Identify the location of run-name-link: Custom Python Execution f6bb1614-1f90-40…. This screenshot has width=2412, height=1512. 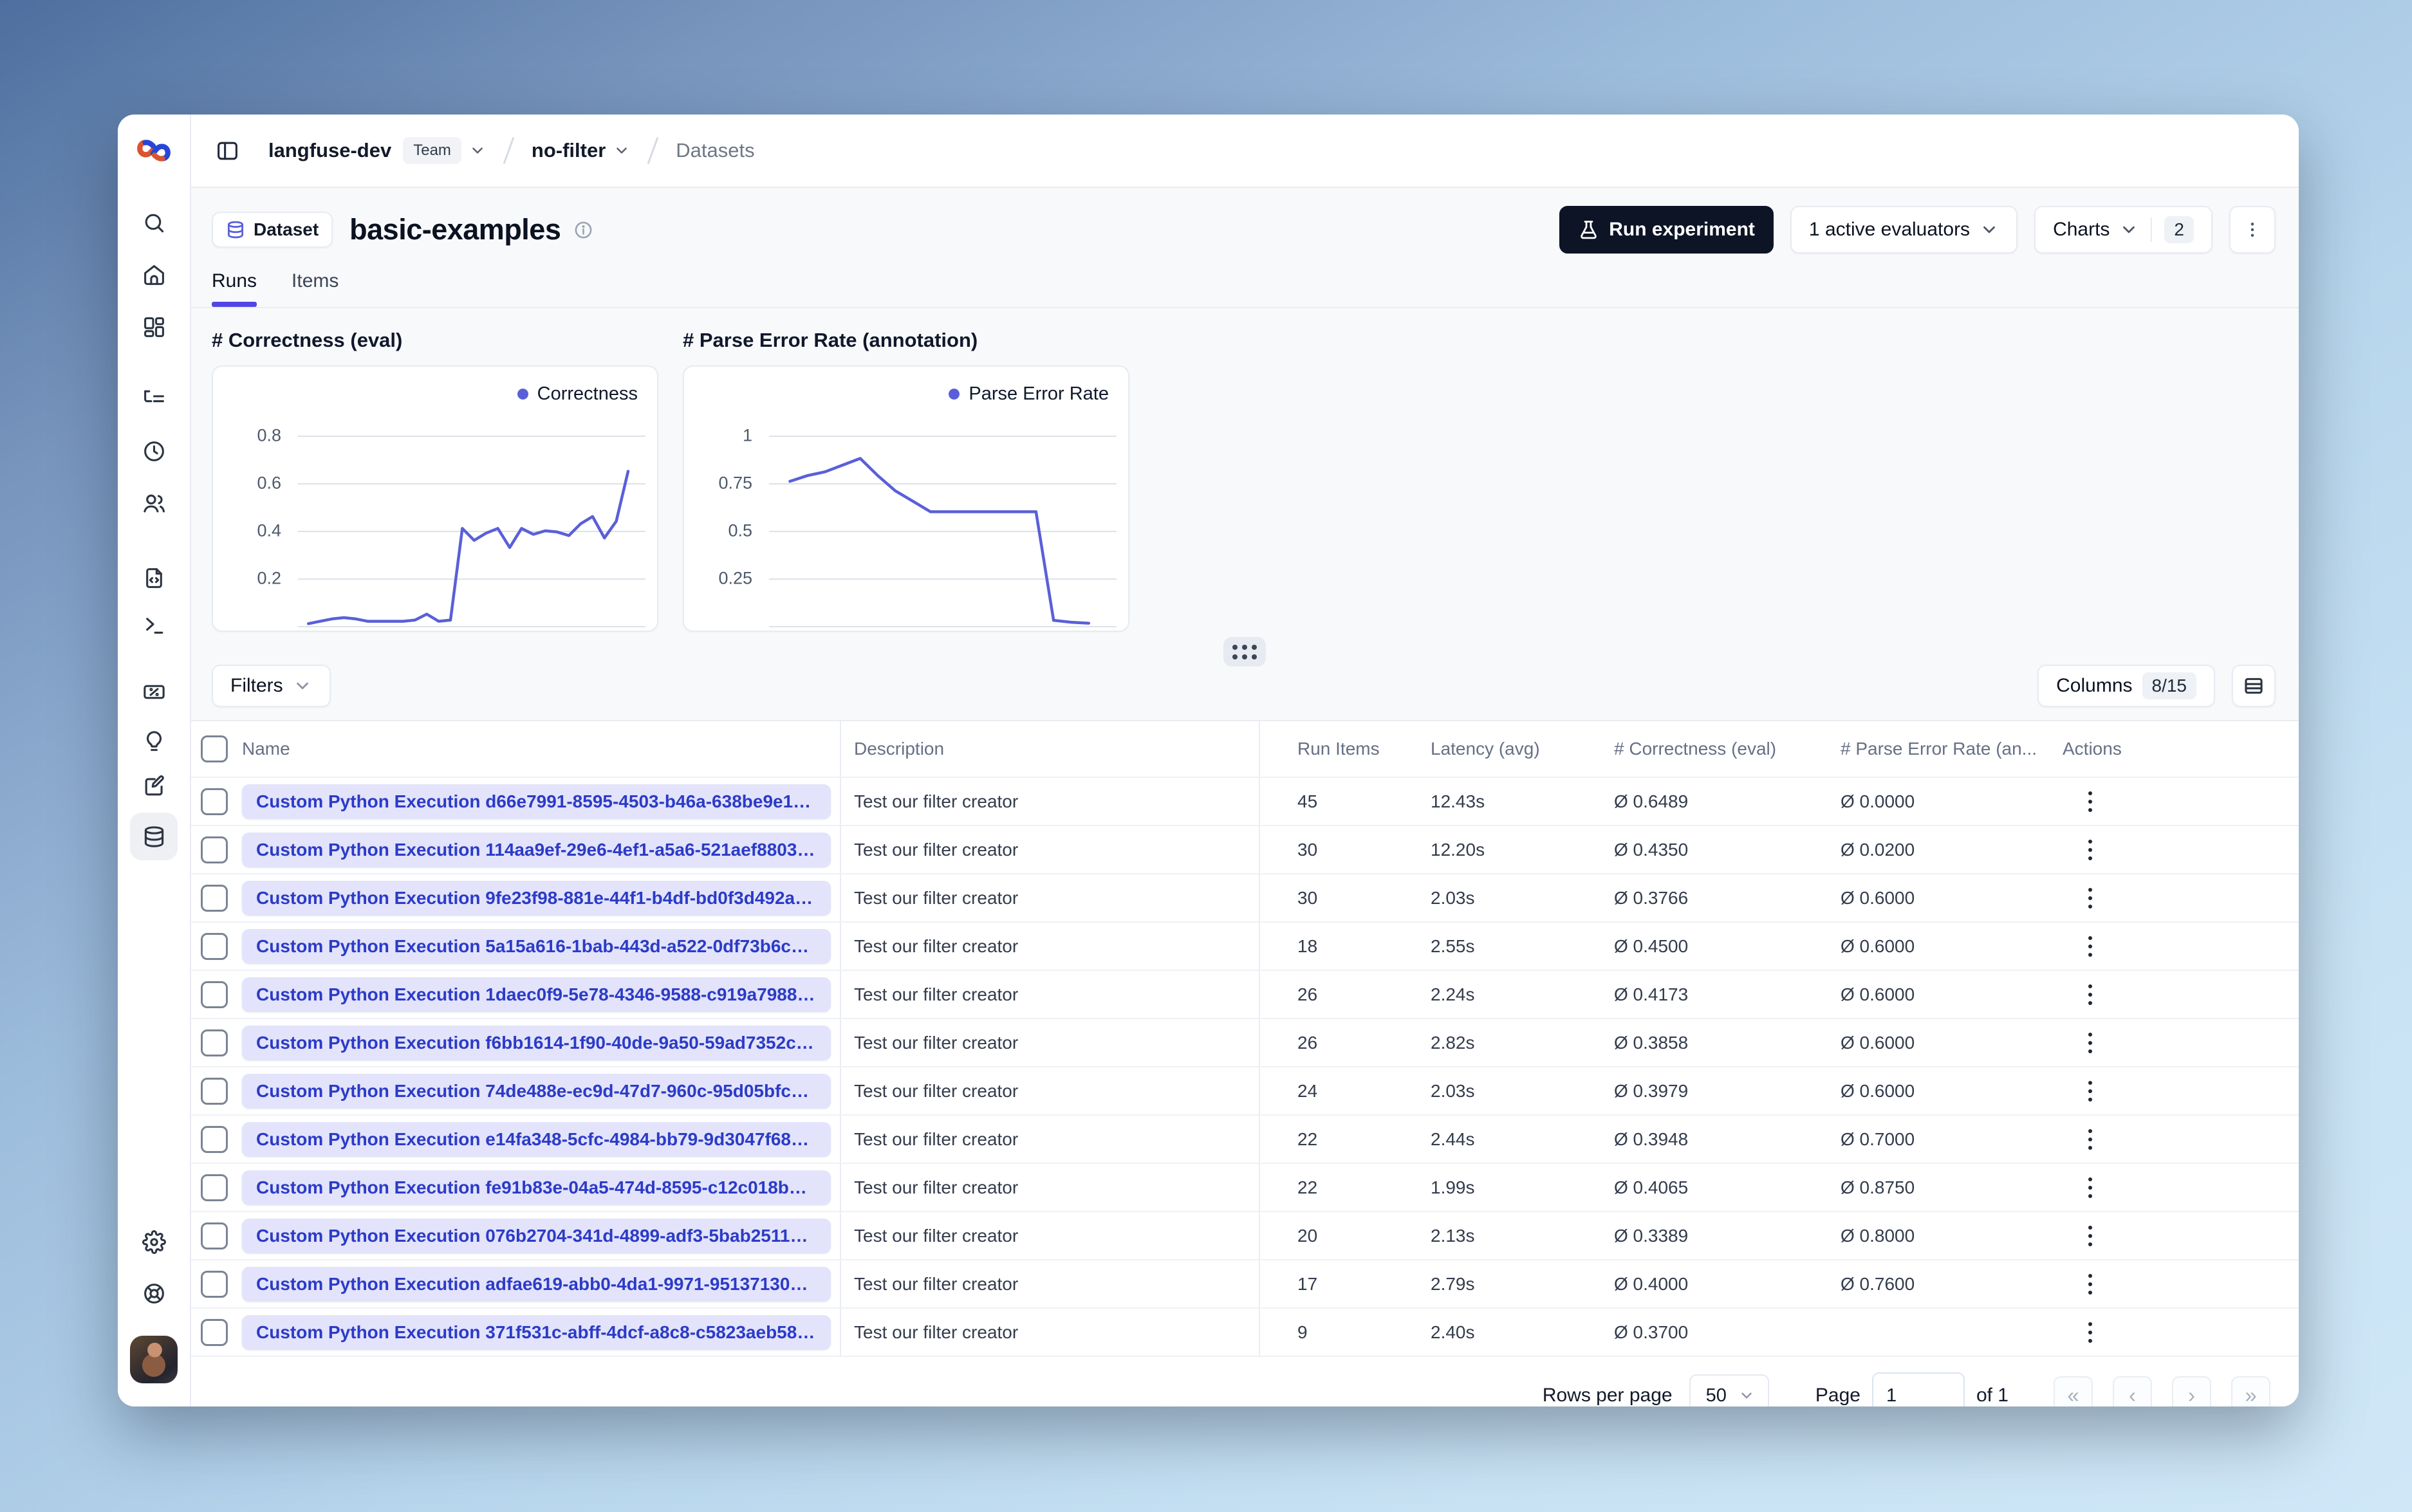
(536, 1042).